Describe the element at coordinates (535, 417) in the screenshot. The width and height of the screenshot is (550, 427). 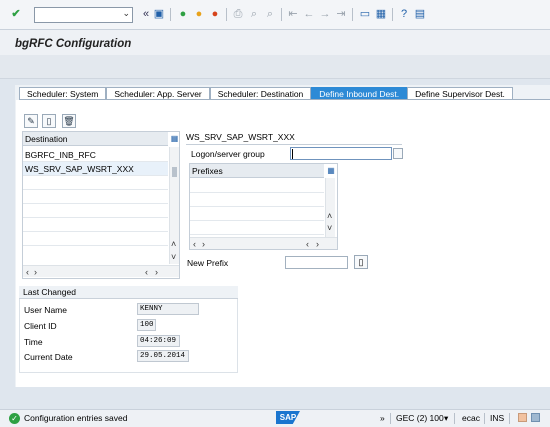
I see `session-icon` at that location.